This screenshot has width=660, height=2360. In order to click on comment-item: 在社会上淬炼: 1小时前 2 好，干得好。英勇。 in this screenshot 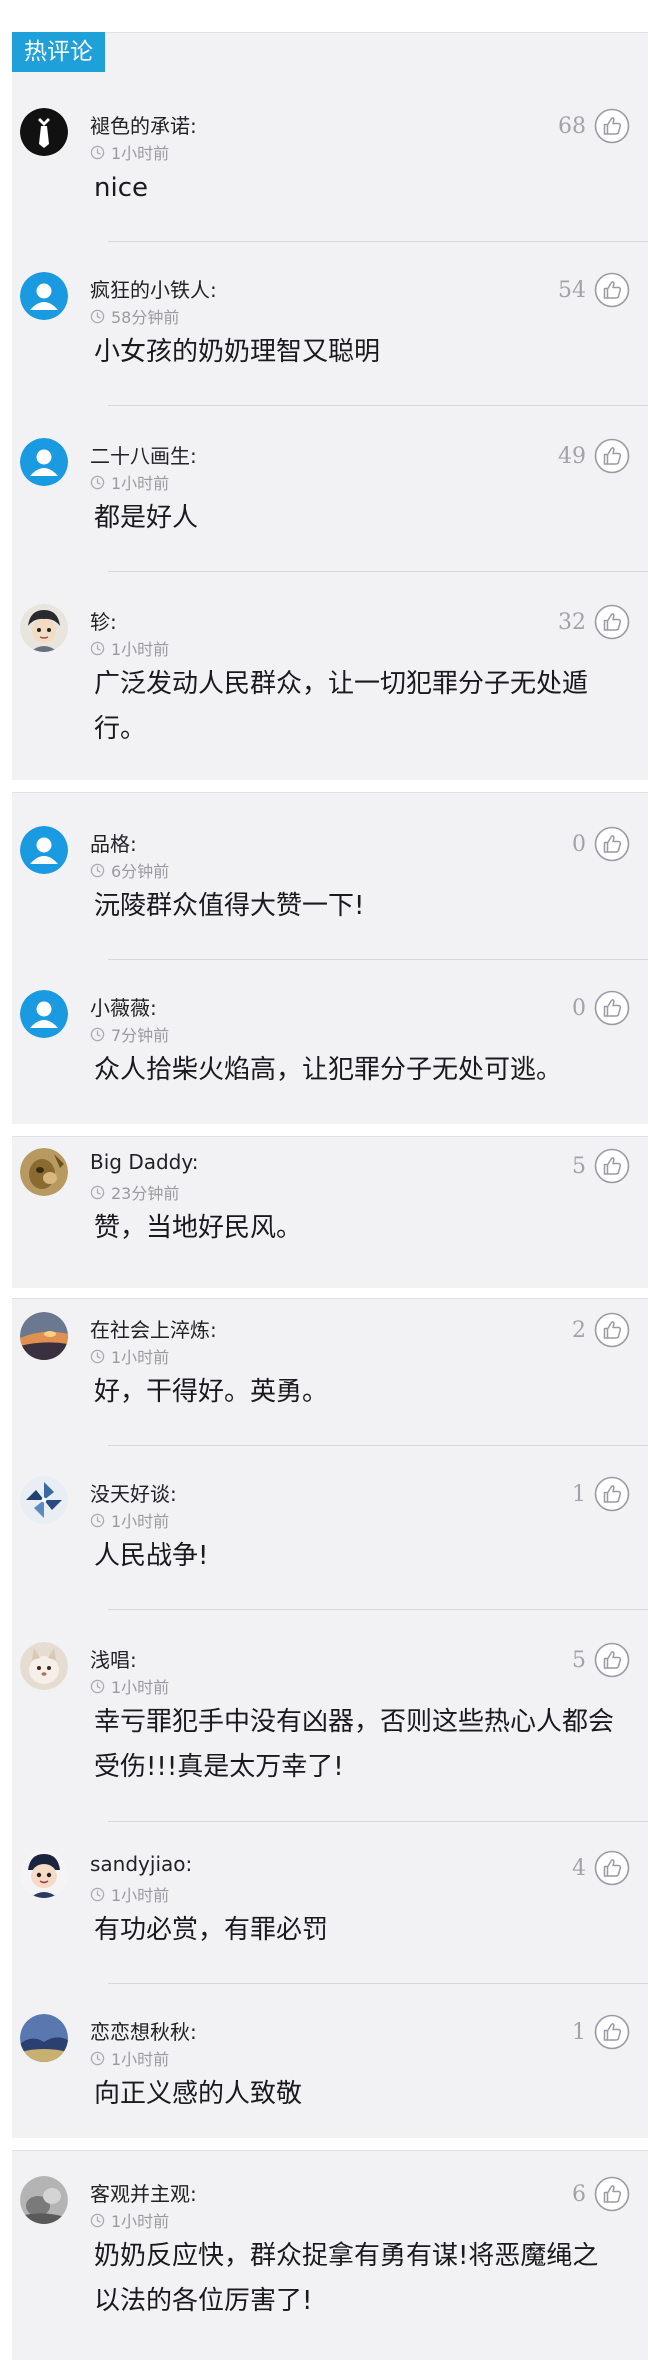, I will do `click(330, 1379)`.